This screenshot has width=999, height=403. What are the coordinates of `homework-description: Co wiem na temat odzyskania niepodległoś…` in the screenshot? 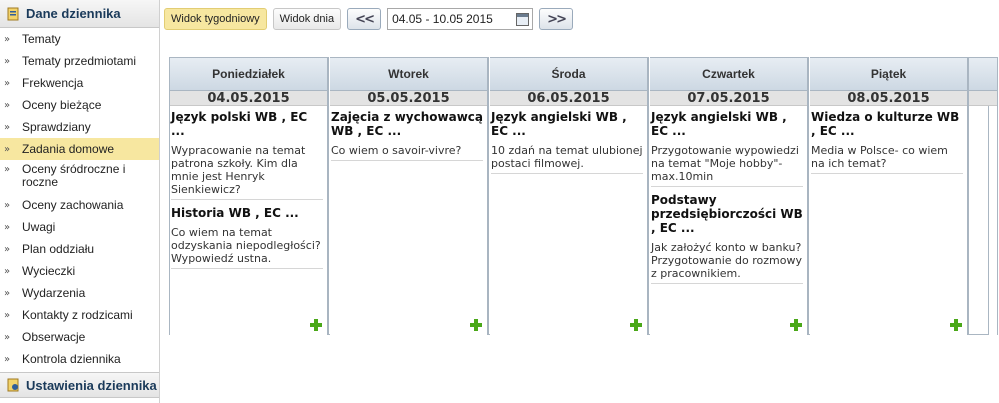 It's located at (247, 247).